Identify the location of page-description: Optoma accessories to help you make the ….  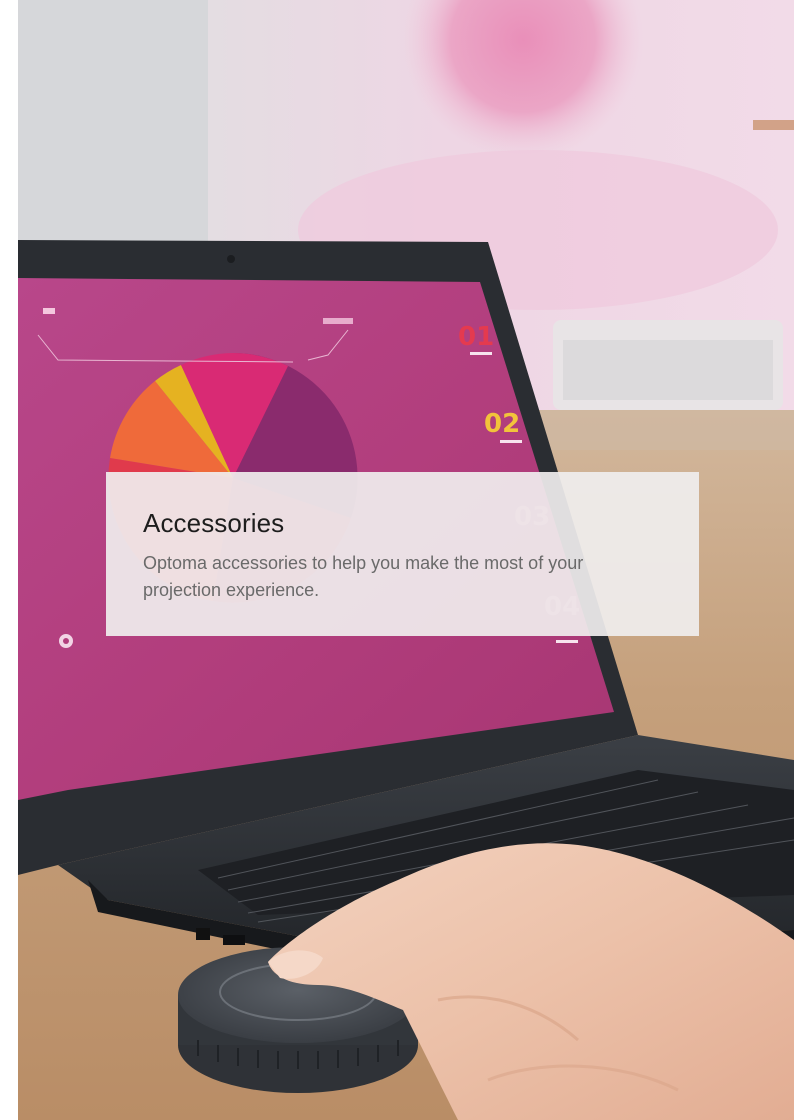
(363, 576).